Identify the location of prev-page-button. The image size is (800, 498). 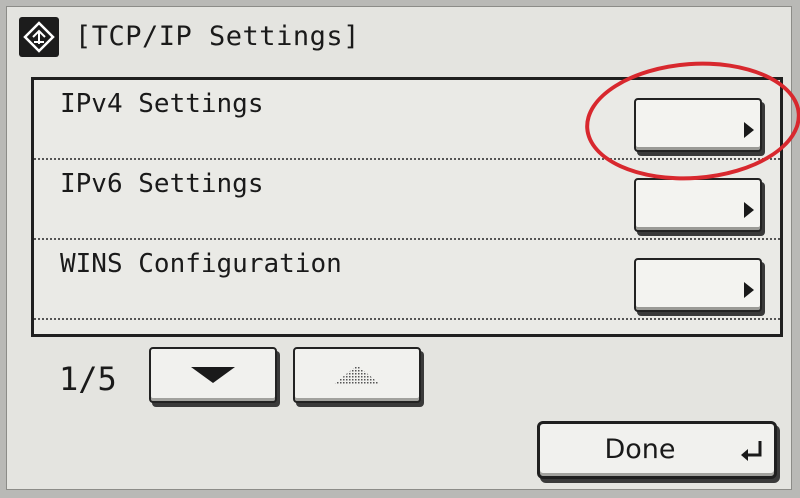
(357, 375).